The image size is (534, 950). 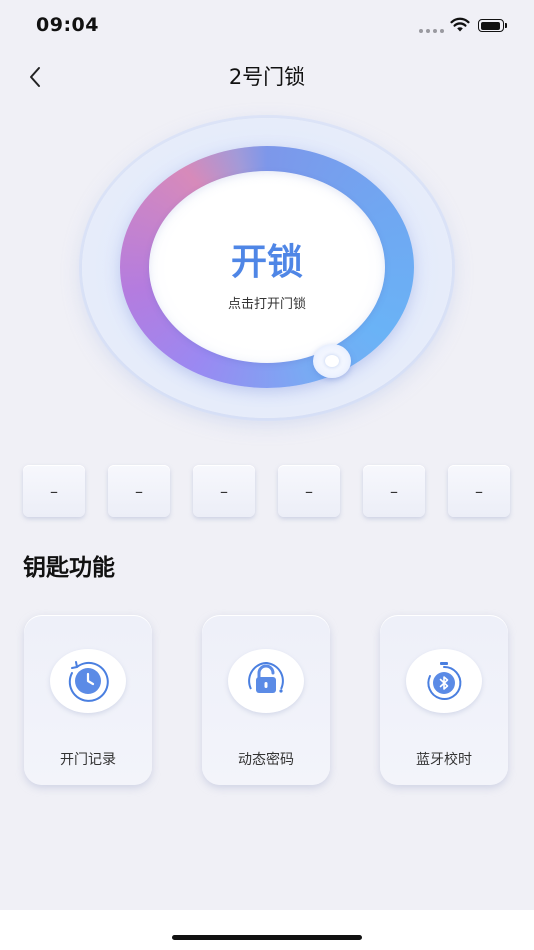 I want to click on dial-knob-handle, so click(x=332, y=361).